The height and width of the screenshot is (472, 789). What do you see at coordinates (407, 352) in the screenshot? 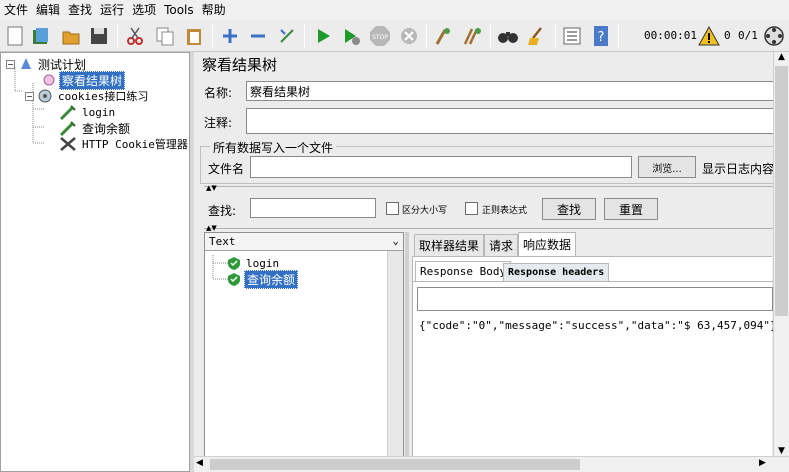
I see `results-splitter` at bounding box center [407, 352].